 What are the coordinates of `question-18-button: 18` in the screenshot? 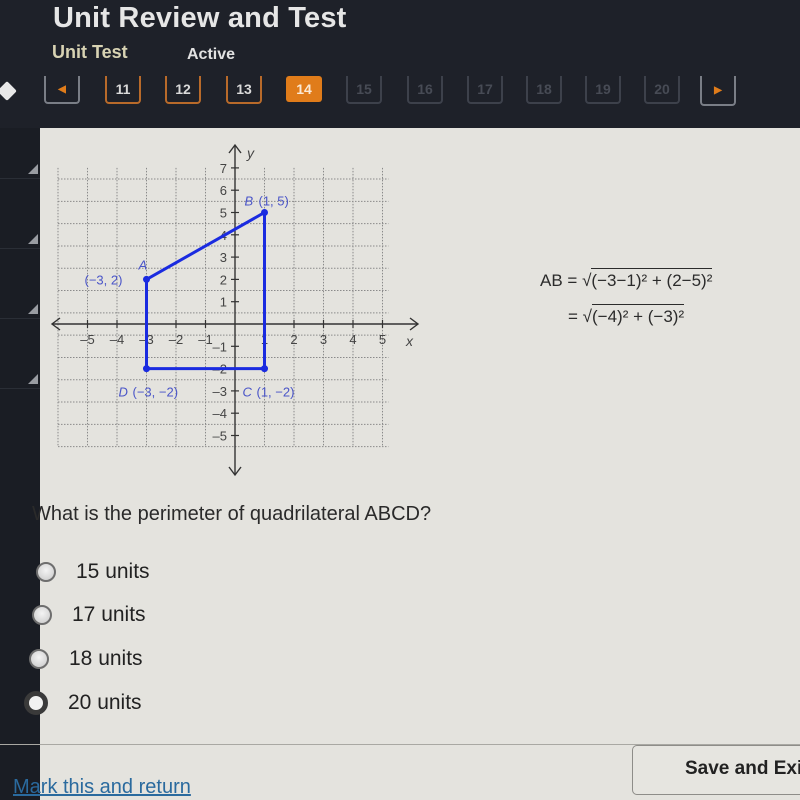 It's located at (544, 90).